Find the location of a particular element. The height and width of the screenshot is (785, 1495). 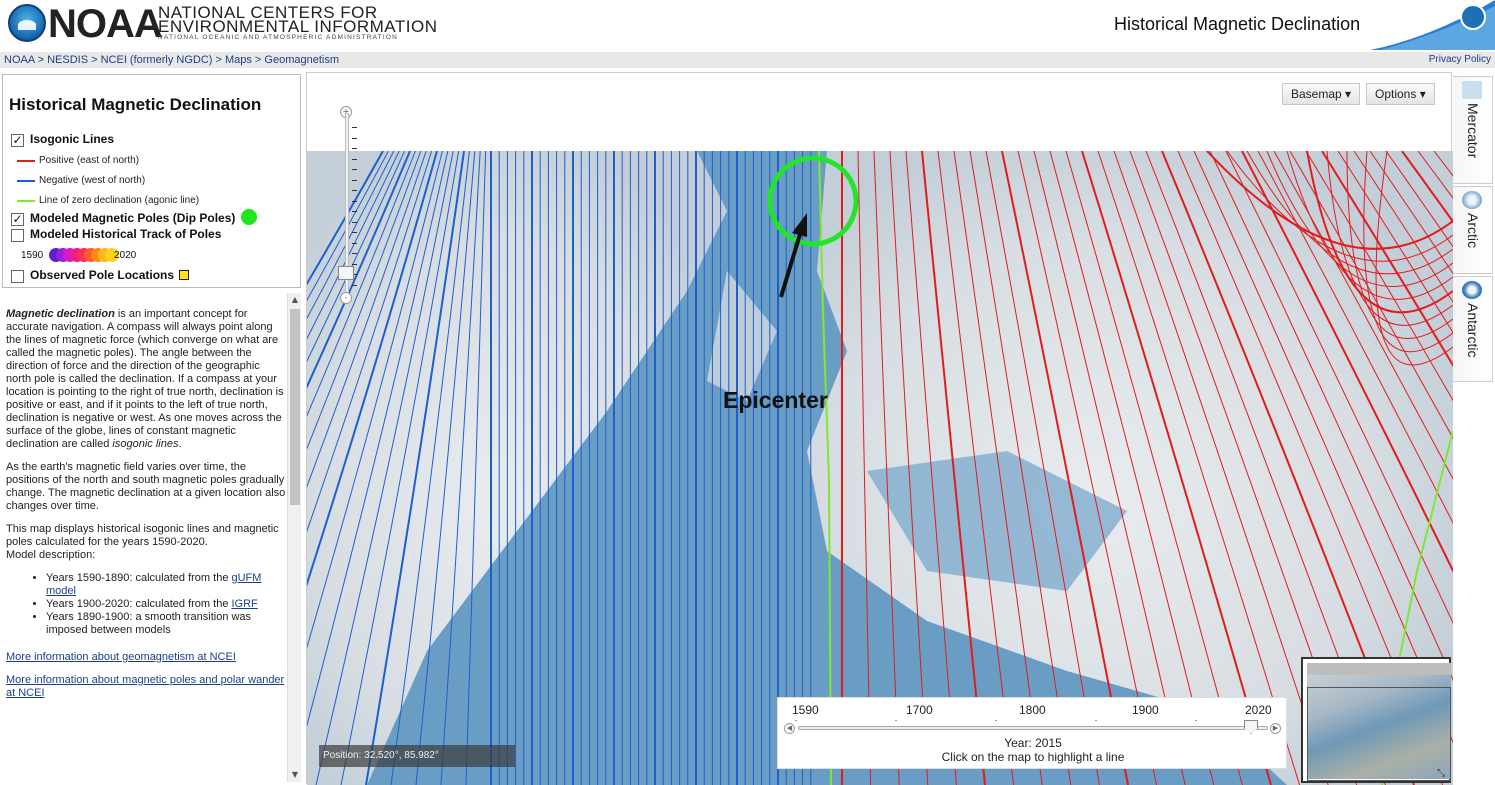

doc-seal-icon is located at coordinates (1473, 17).